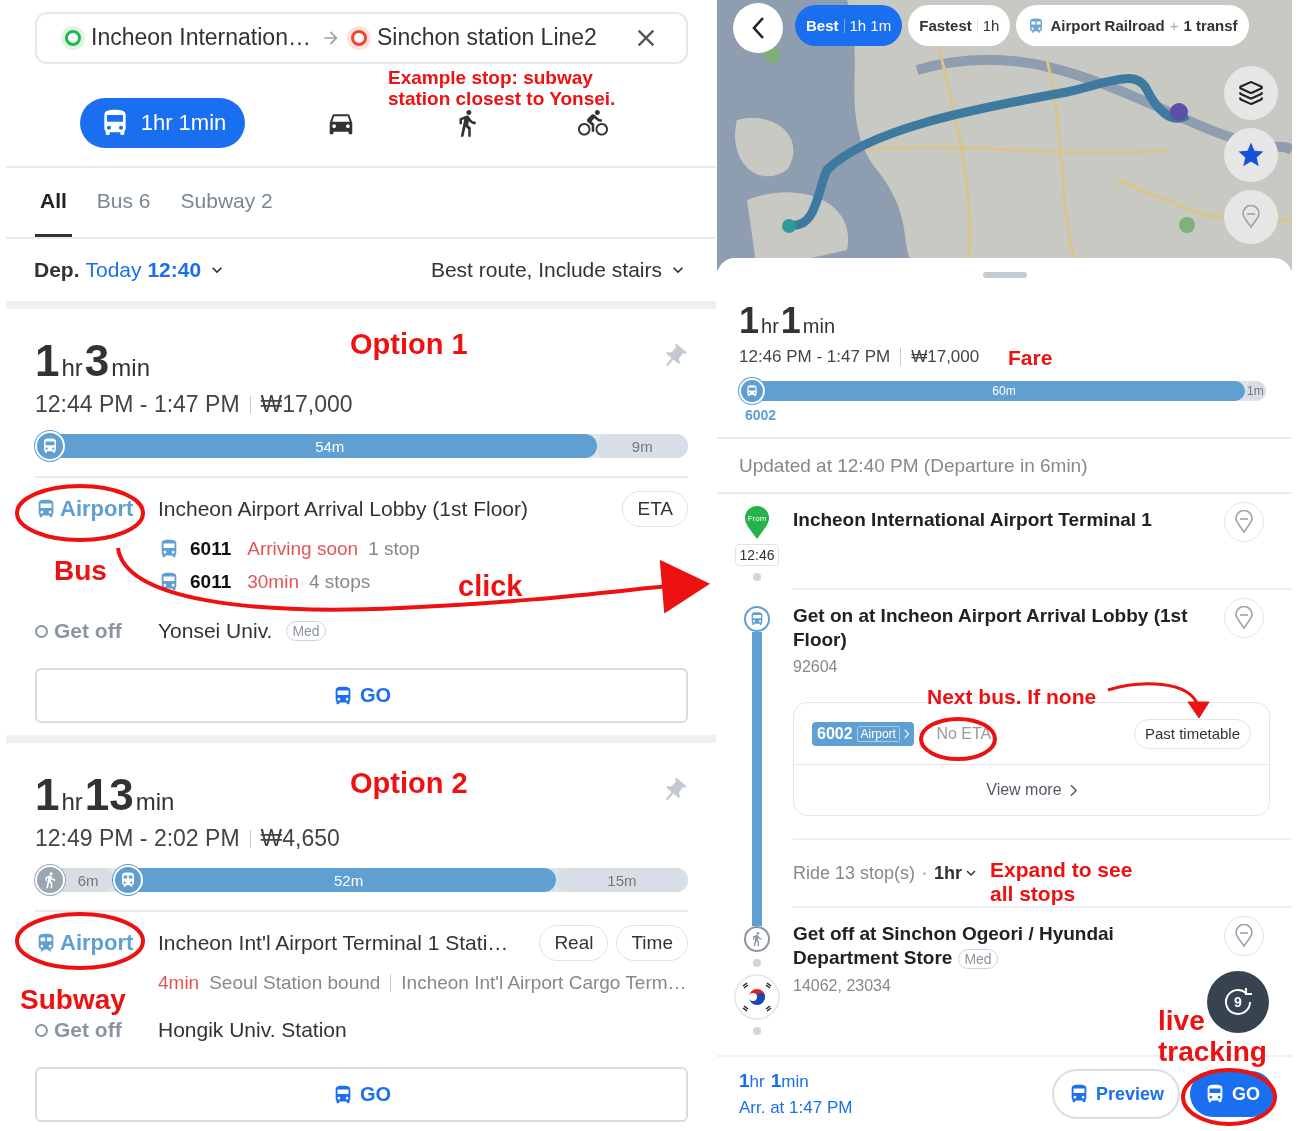 The image size is (1298, 1131). I want to click on stops-count: 4 stops, so click(340, 581).